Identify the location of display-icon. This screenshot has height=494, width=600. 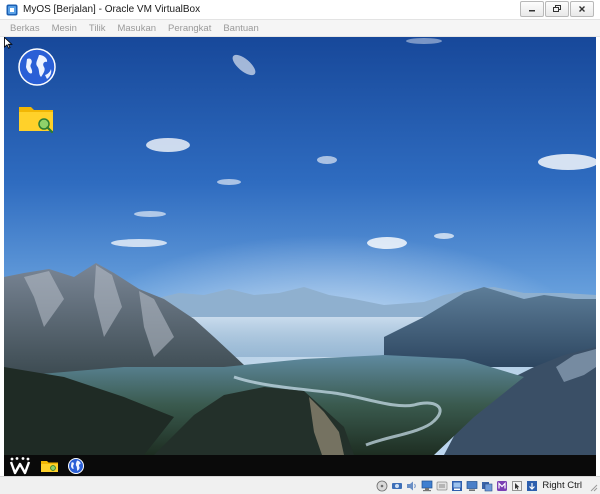
(472, 486).